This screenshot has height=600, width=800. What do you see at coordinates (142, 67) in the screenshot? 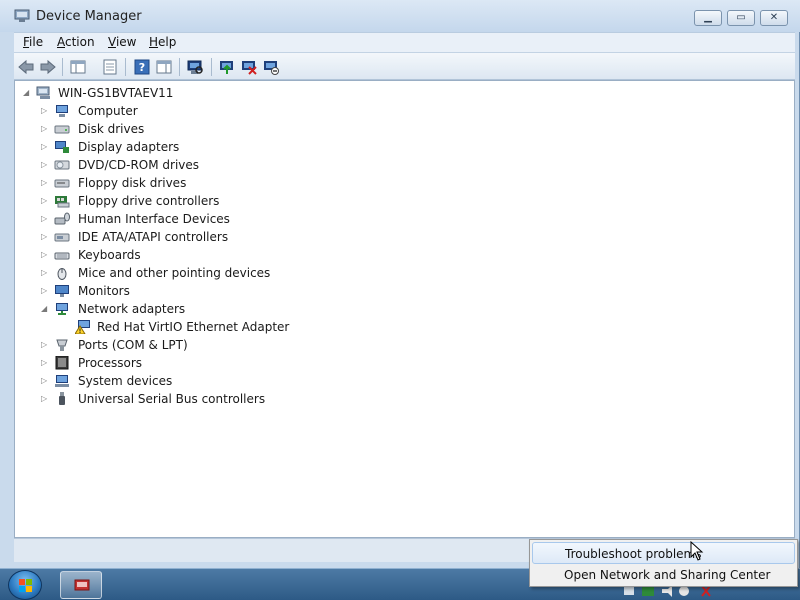
I see `help-icon: ?` at bounding box center [142, 67].